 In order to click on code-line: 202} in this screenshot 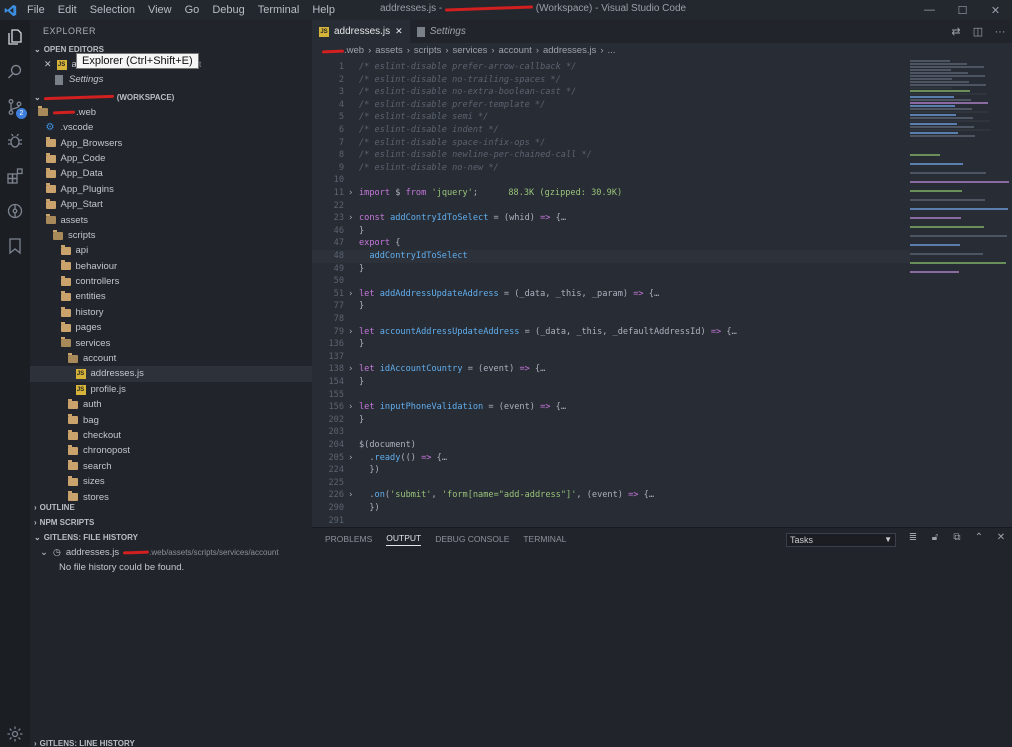, I will do `click(611, 420)`.